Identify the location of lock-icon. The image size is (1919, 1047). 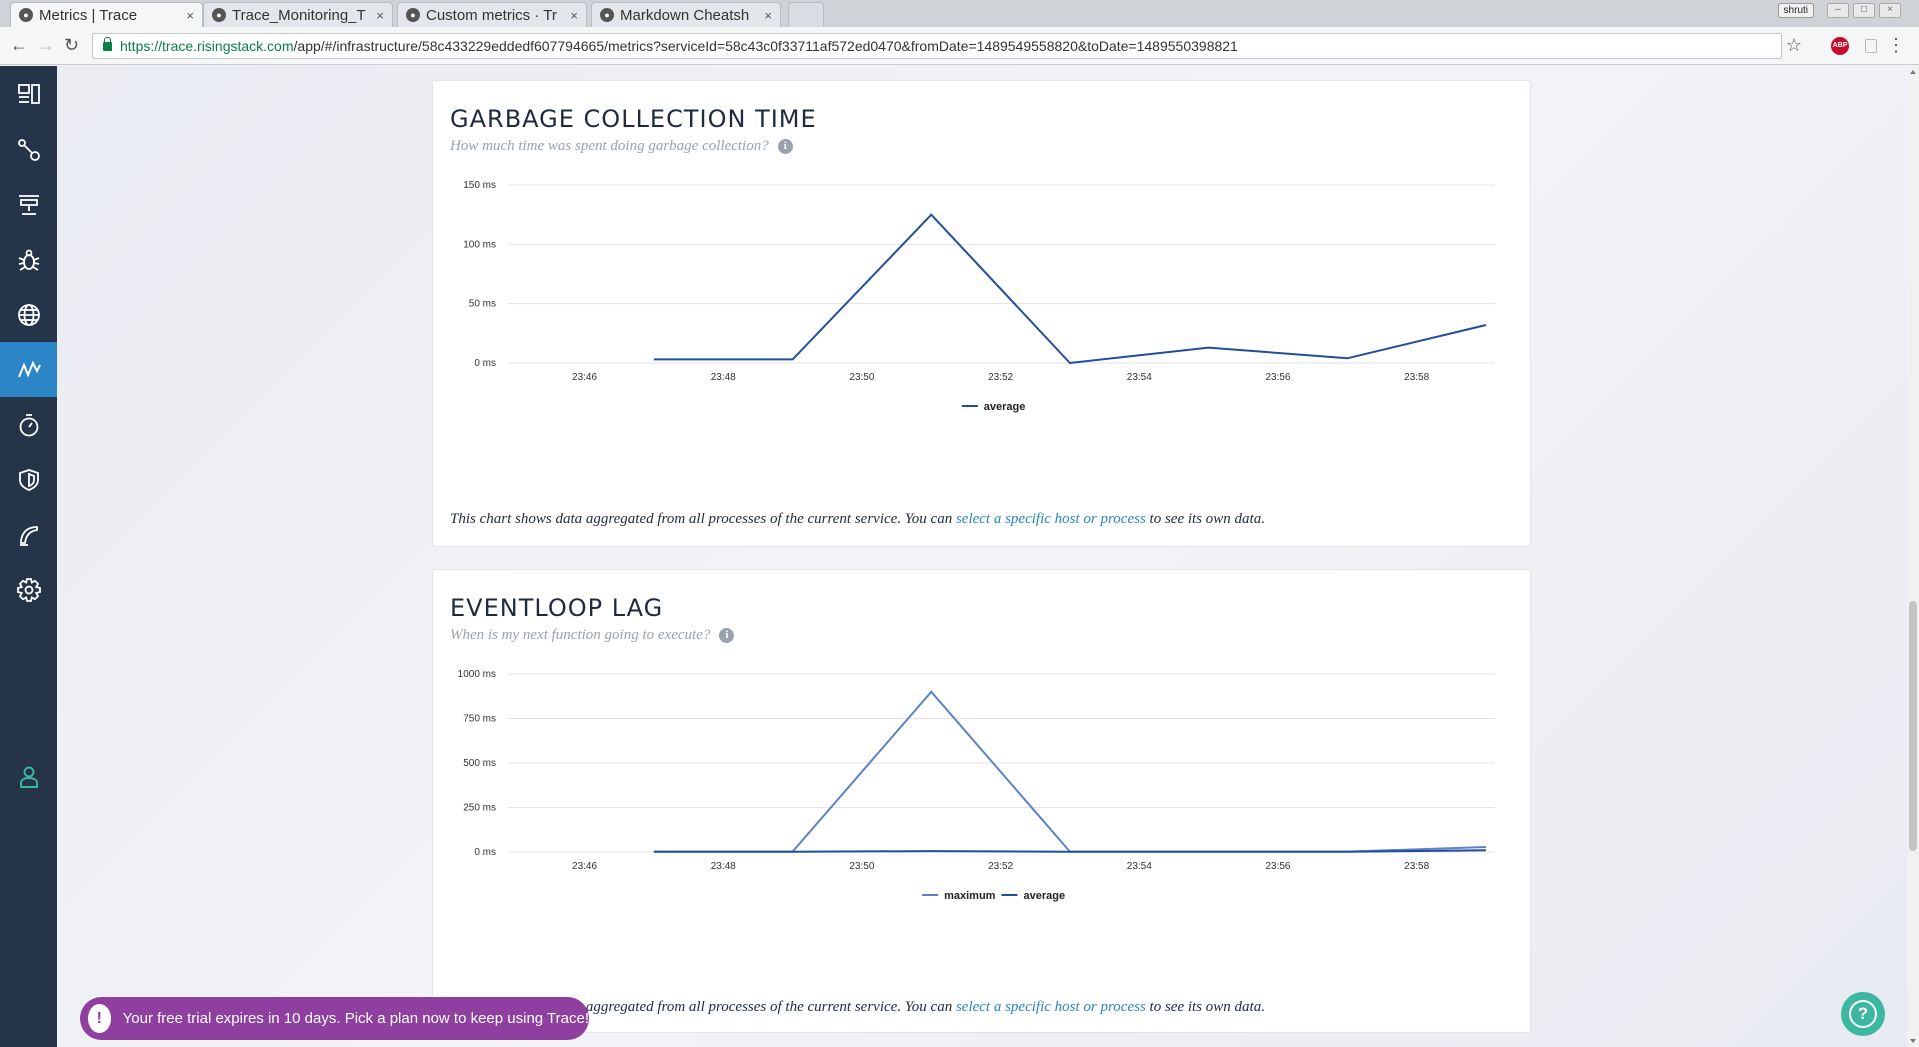
(107, 43).